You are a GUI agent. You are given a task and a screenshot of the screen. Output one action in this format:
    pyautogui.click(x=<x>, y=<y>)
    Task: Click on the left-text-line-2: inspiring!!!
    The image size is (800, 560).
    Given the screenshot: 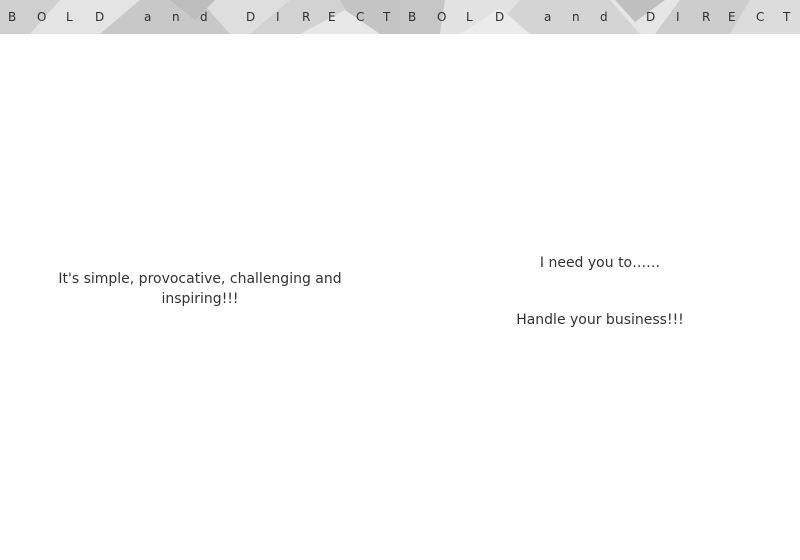 What is the action you would take?
    pyautogui.click(x=200, y=299)
    